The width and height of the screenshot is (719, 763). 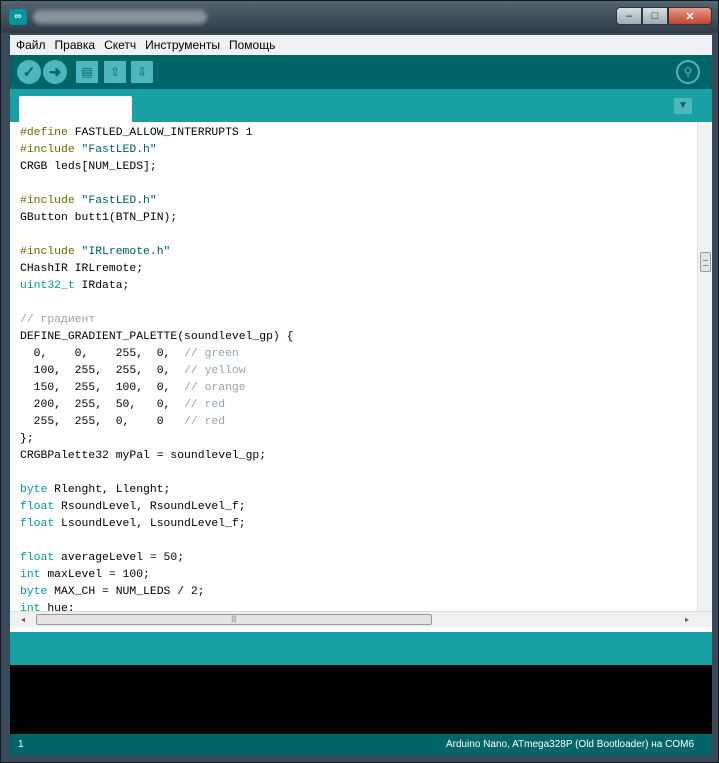 I want to click on code-token: "IRLremote.h", so click(x=126, y=252).